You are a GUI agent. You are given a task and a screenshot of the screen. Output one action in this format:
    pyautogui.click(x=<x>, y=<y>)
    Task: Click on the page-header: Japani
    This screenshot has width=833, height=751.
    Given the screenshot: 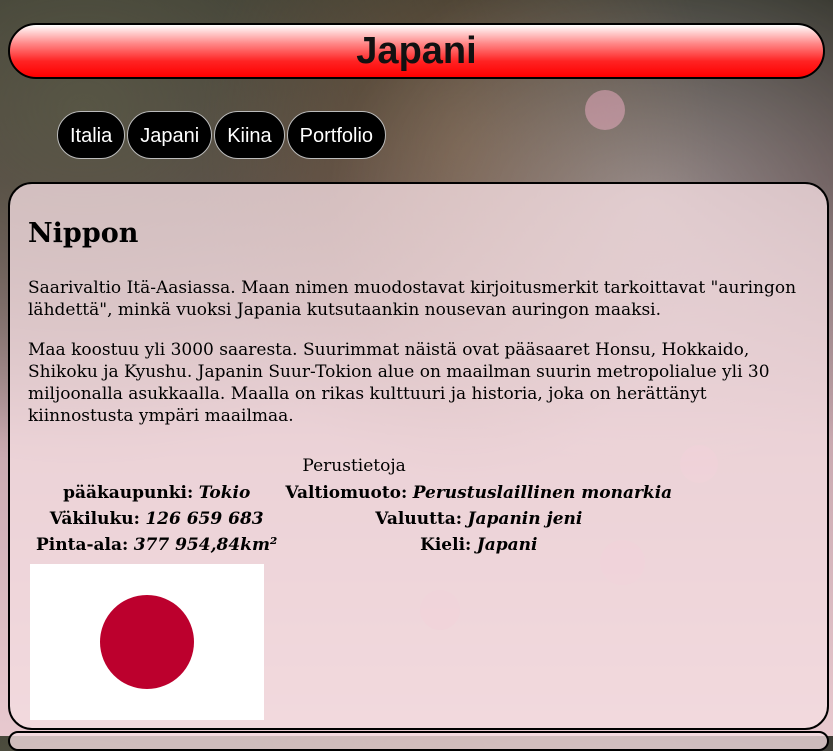 What is the action you would take?
    pyautogui.click(x=416, y=51)
    